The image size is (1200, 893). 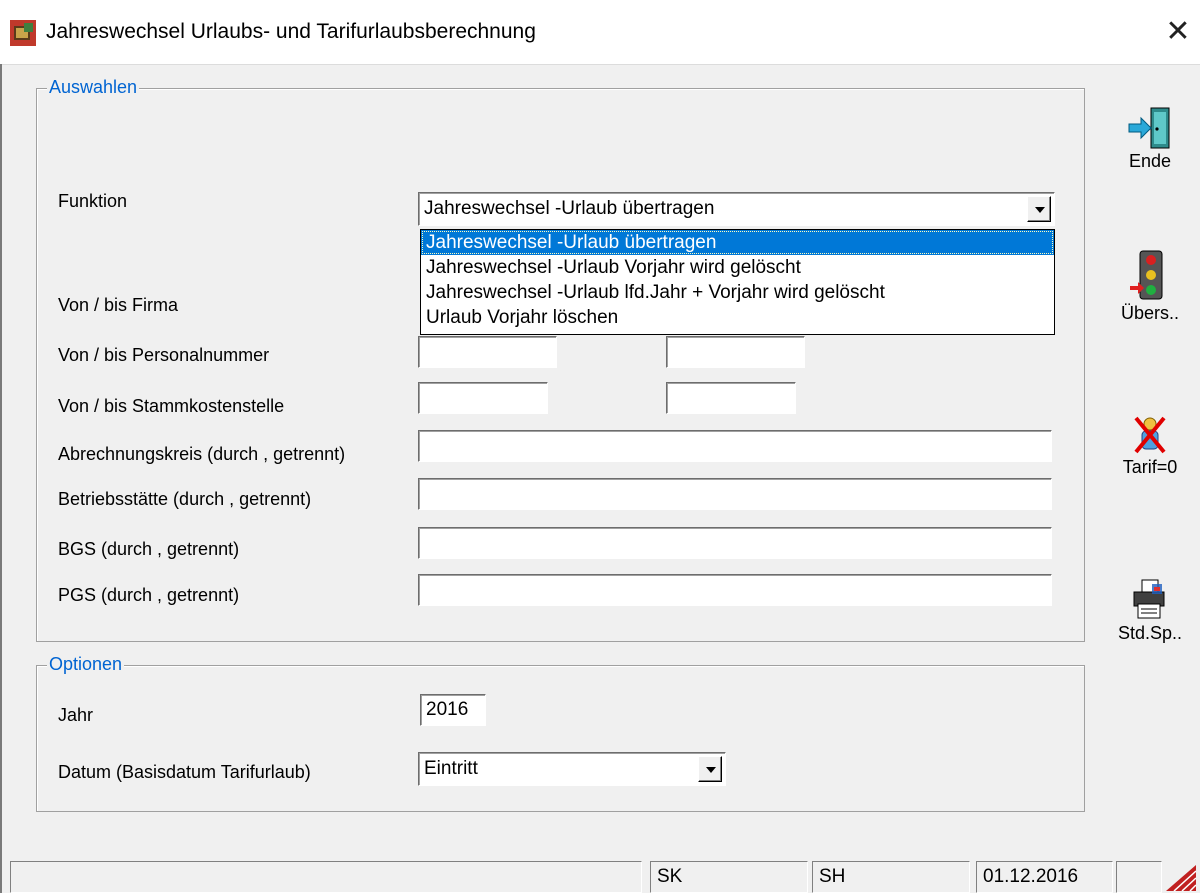 I want to click on resize-grip-icon, so click(x=1181, y=878).